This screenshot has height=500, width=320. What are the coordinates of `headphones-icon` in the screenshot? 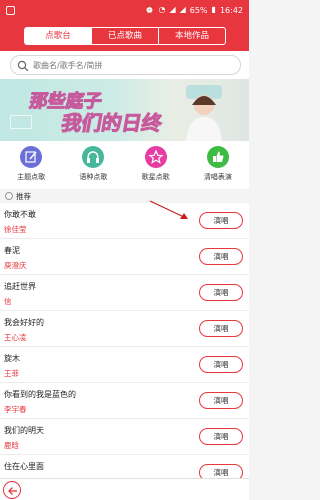 It's located at (93, 157).